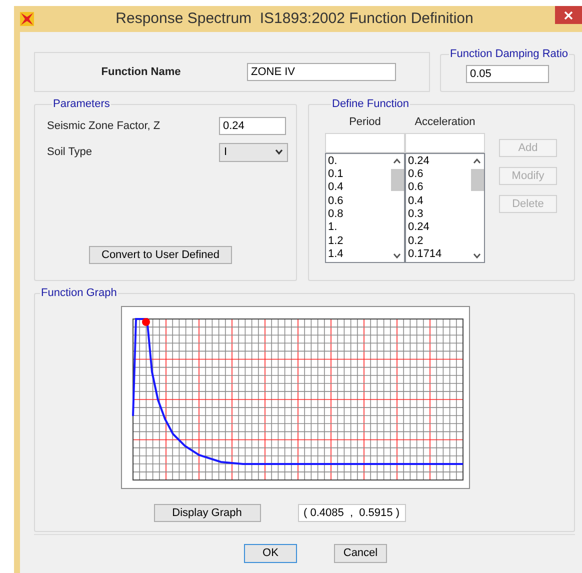 The height and width of the screenshot is (573, 582). What do you see at coordinates (370, 104) in the screenshot?
I see `group-legend: Define Function` at bounding box center [370, 104].